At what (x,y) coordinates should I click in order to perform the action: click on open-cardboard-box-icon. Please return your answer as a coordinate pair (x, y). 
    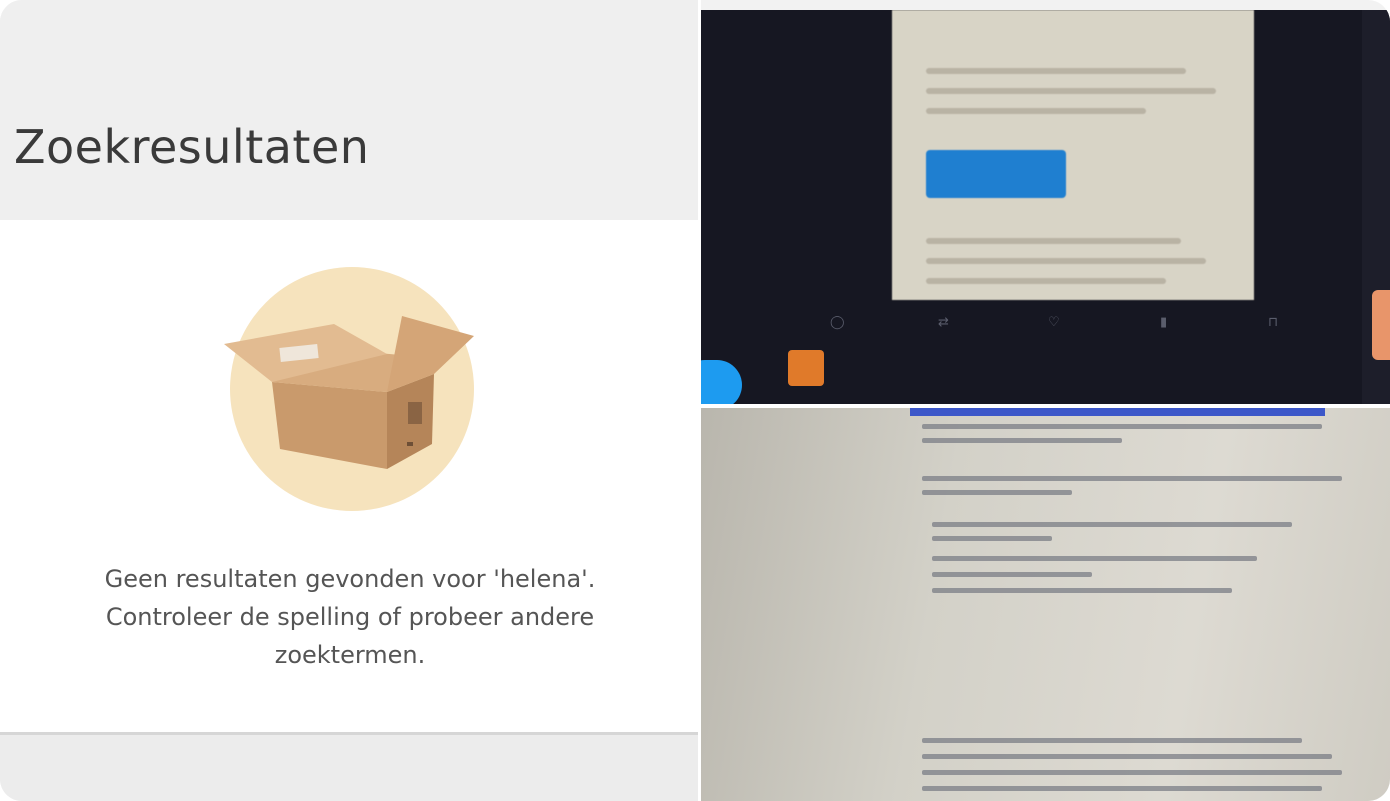
    Looking at the image, I should click on (349, 389).